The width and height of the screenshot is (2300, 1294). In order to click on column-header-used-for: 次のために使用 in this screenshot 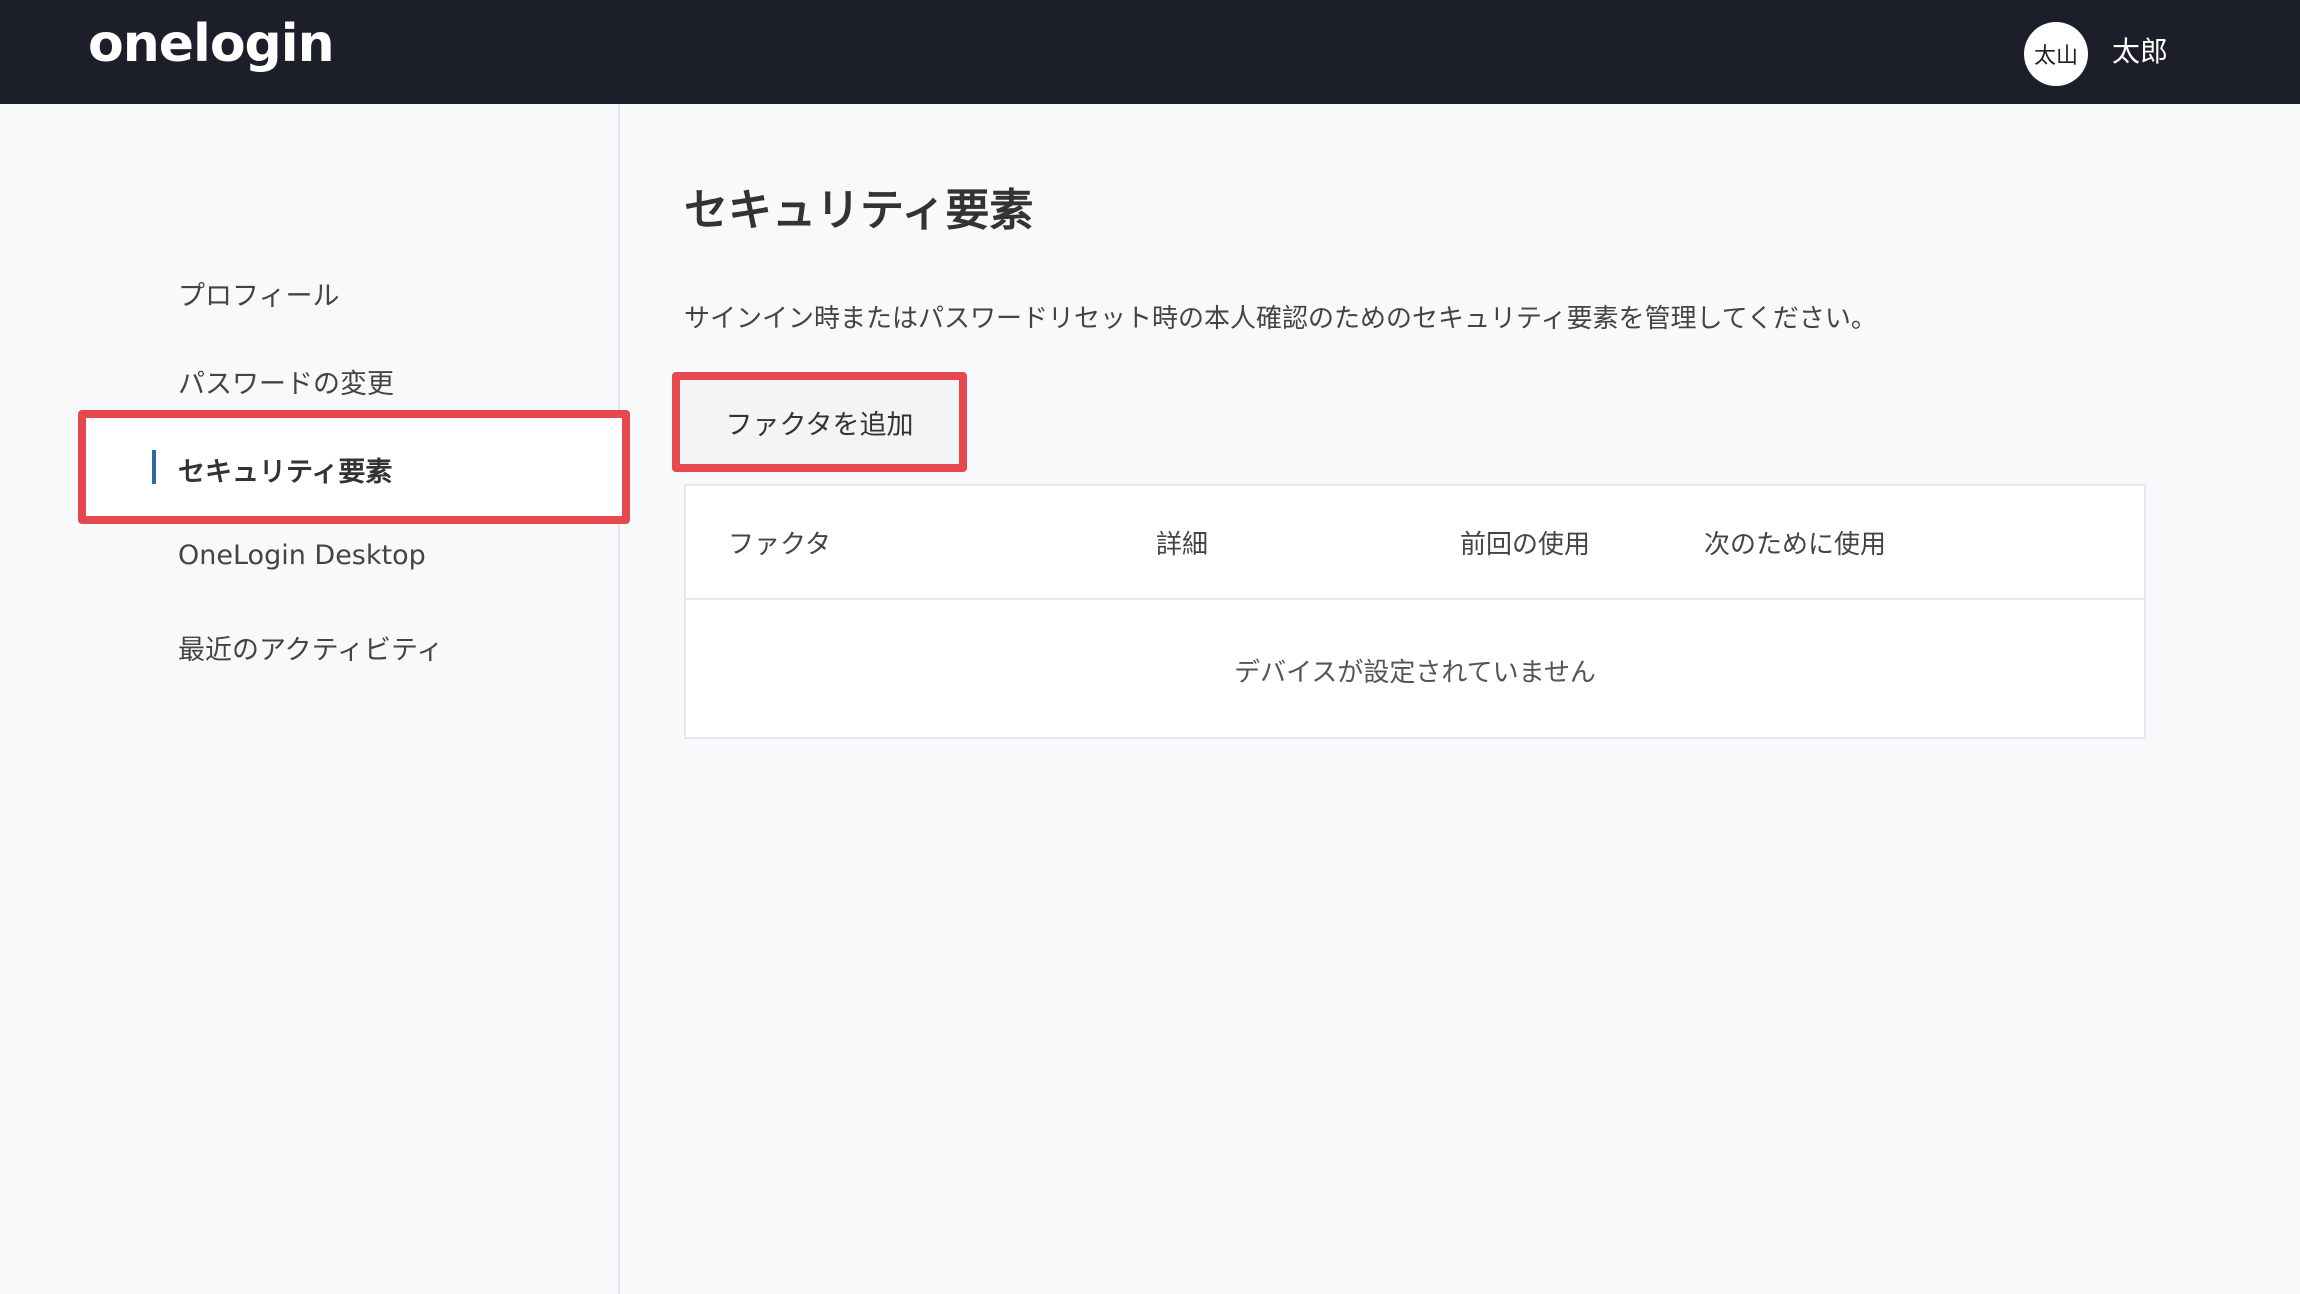, I will do `click(1795, 545)`.